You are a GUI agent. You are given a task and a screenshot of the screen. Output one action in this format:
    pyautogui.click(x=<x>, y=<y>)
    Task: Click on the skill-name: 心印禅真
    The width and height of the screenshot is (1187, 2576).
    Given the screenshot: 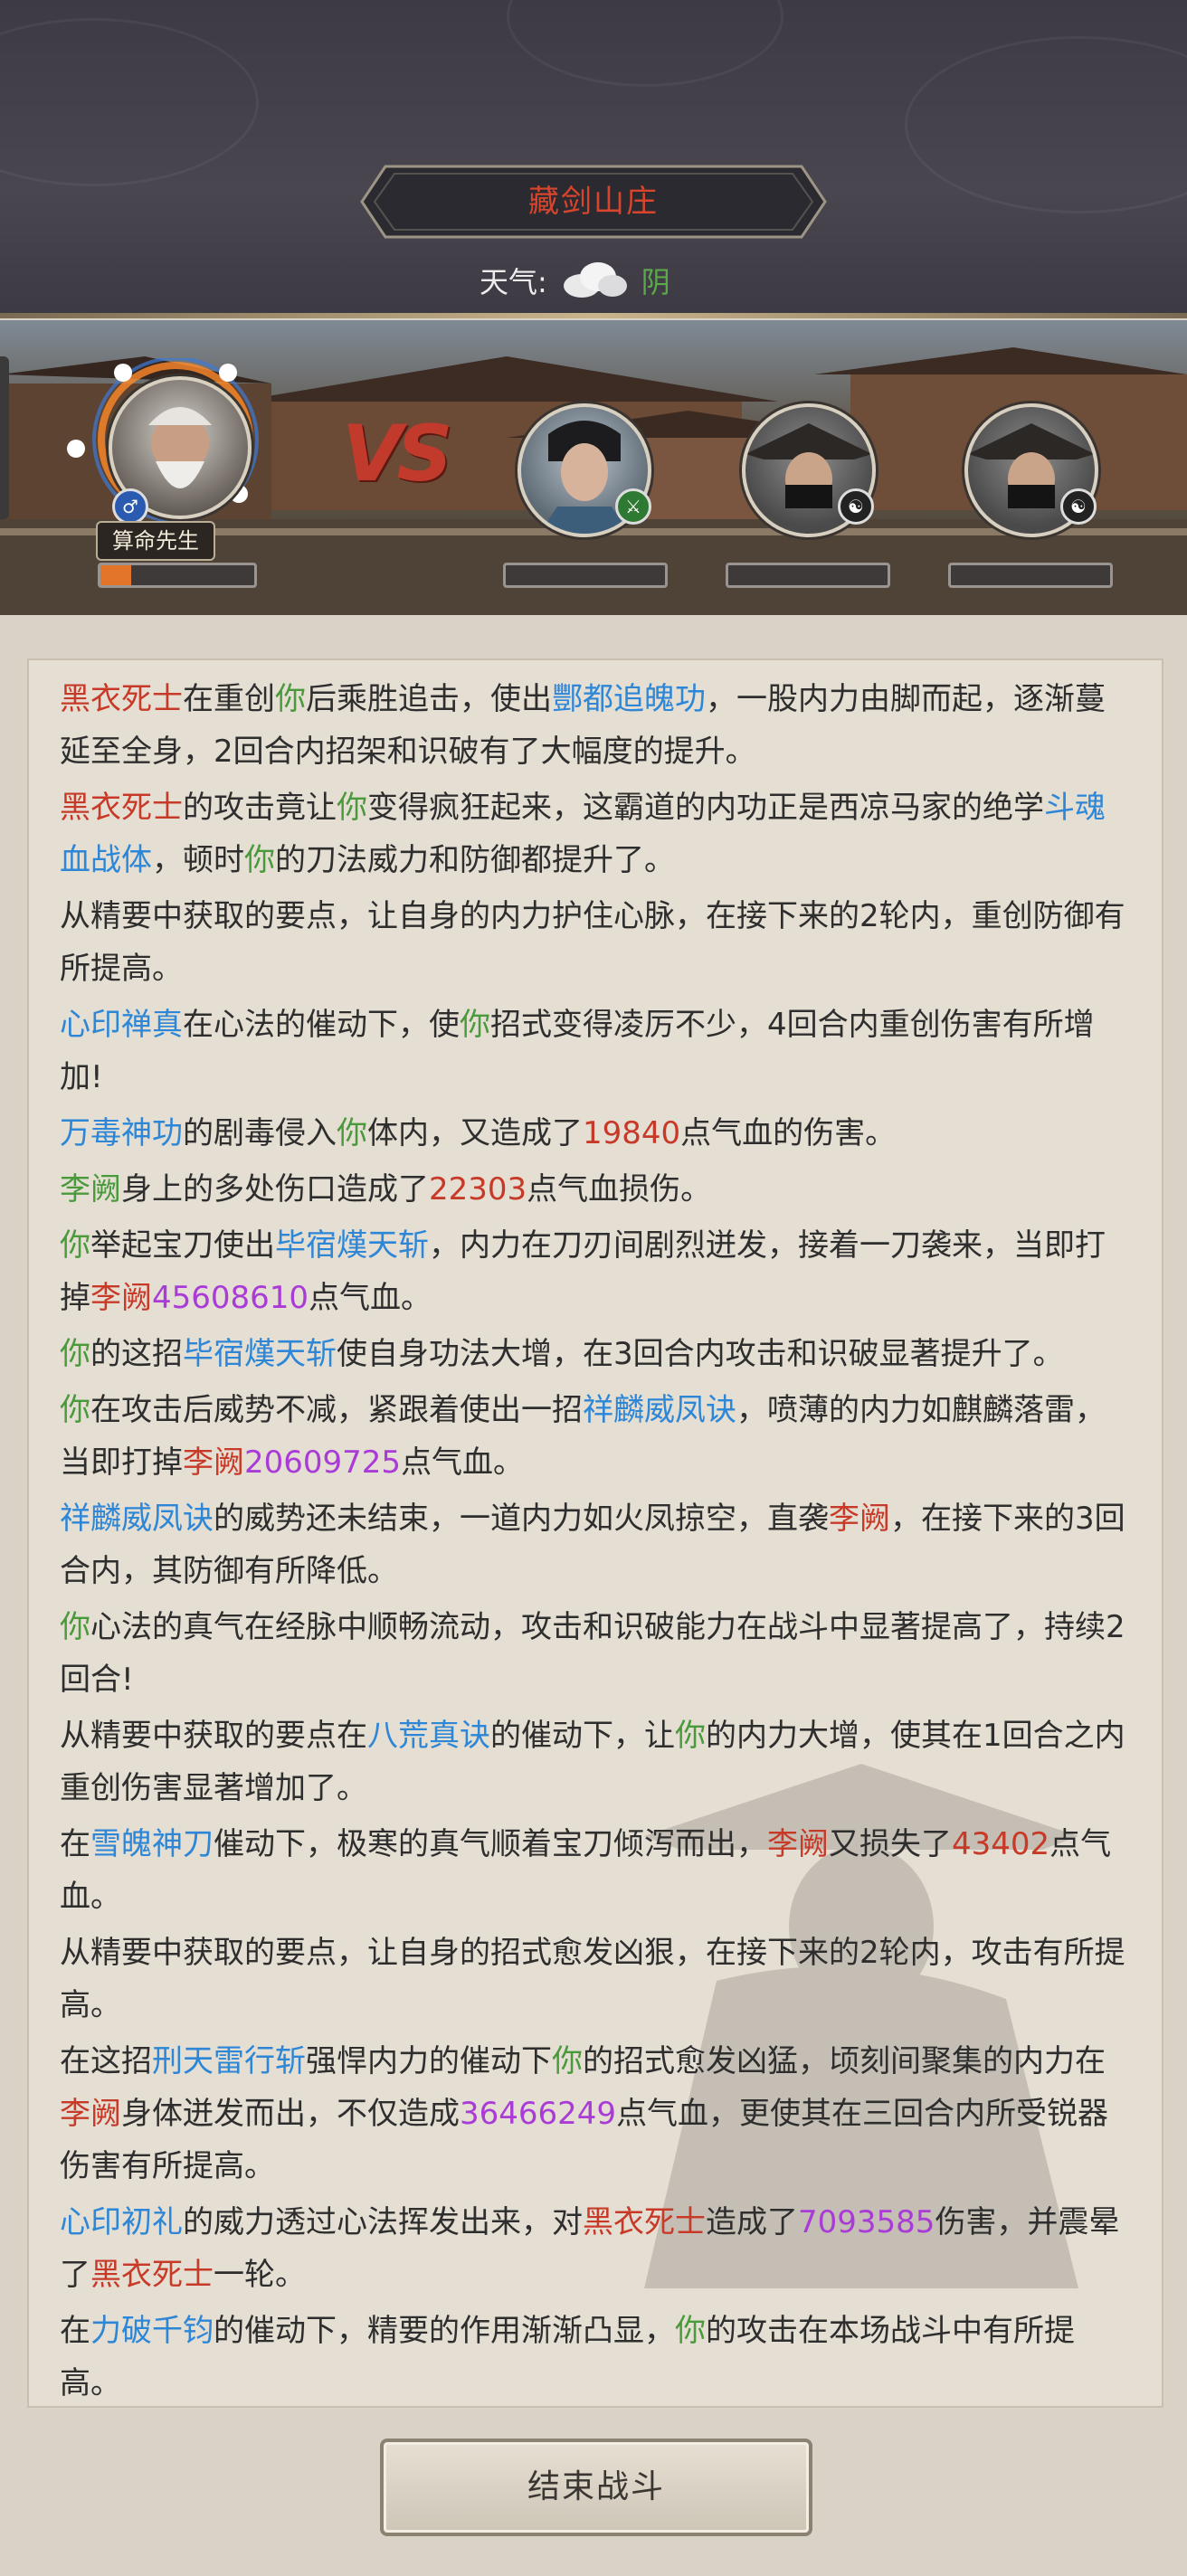 What is the action you would take?
    pyautogui.click(x=121, y=1025)
    